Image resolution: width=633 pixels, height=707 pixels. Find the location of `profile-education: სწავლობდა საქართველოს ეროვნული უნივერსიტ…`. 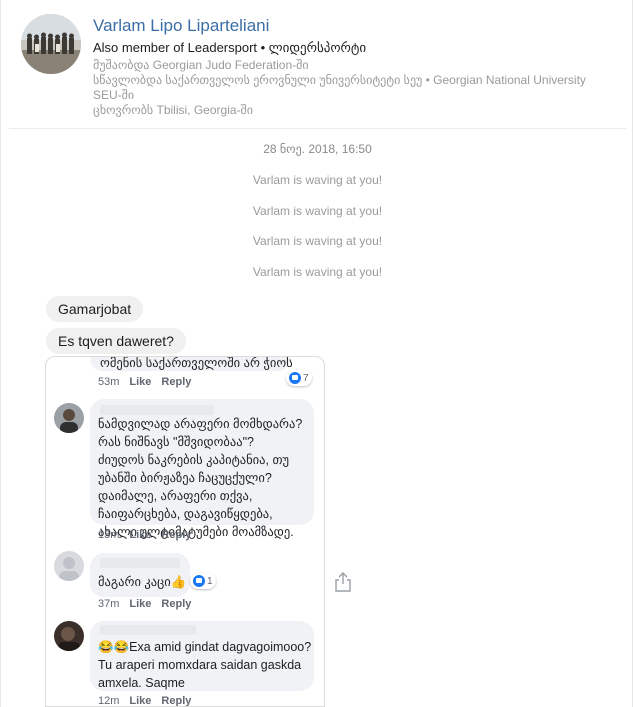

profile-education: სწავლობდა საქართველოს ეროვნული უნივერსიტ… is located at coordinates (339, 87).